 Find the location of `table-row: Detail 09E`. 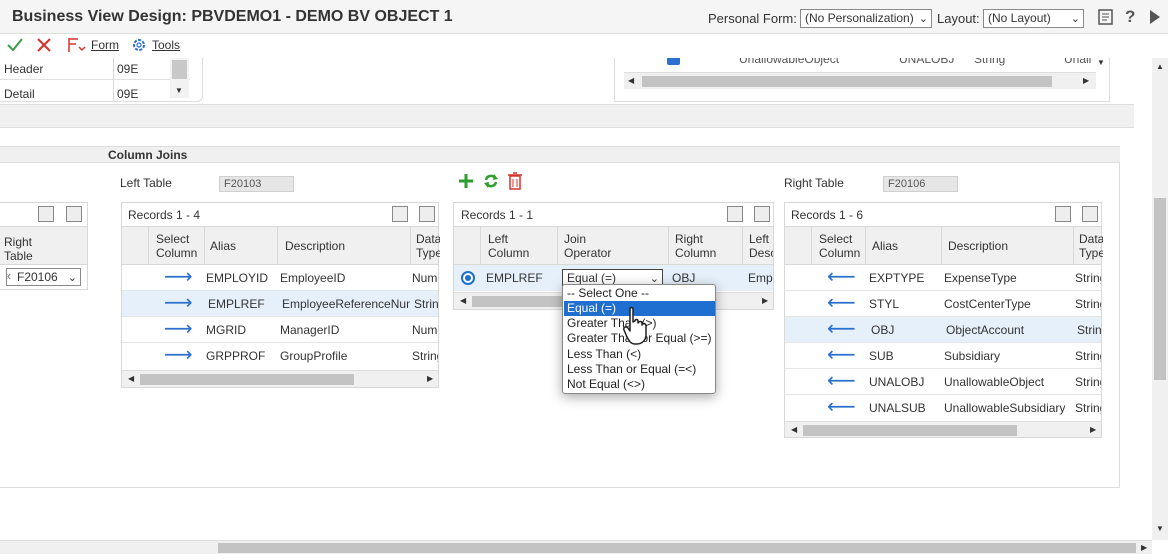

table-row: Detail 09E is located at coordinates (95, 91).